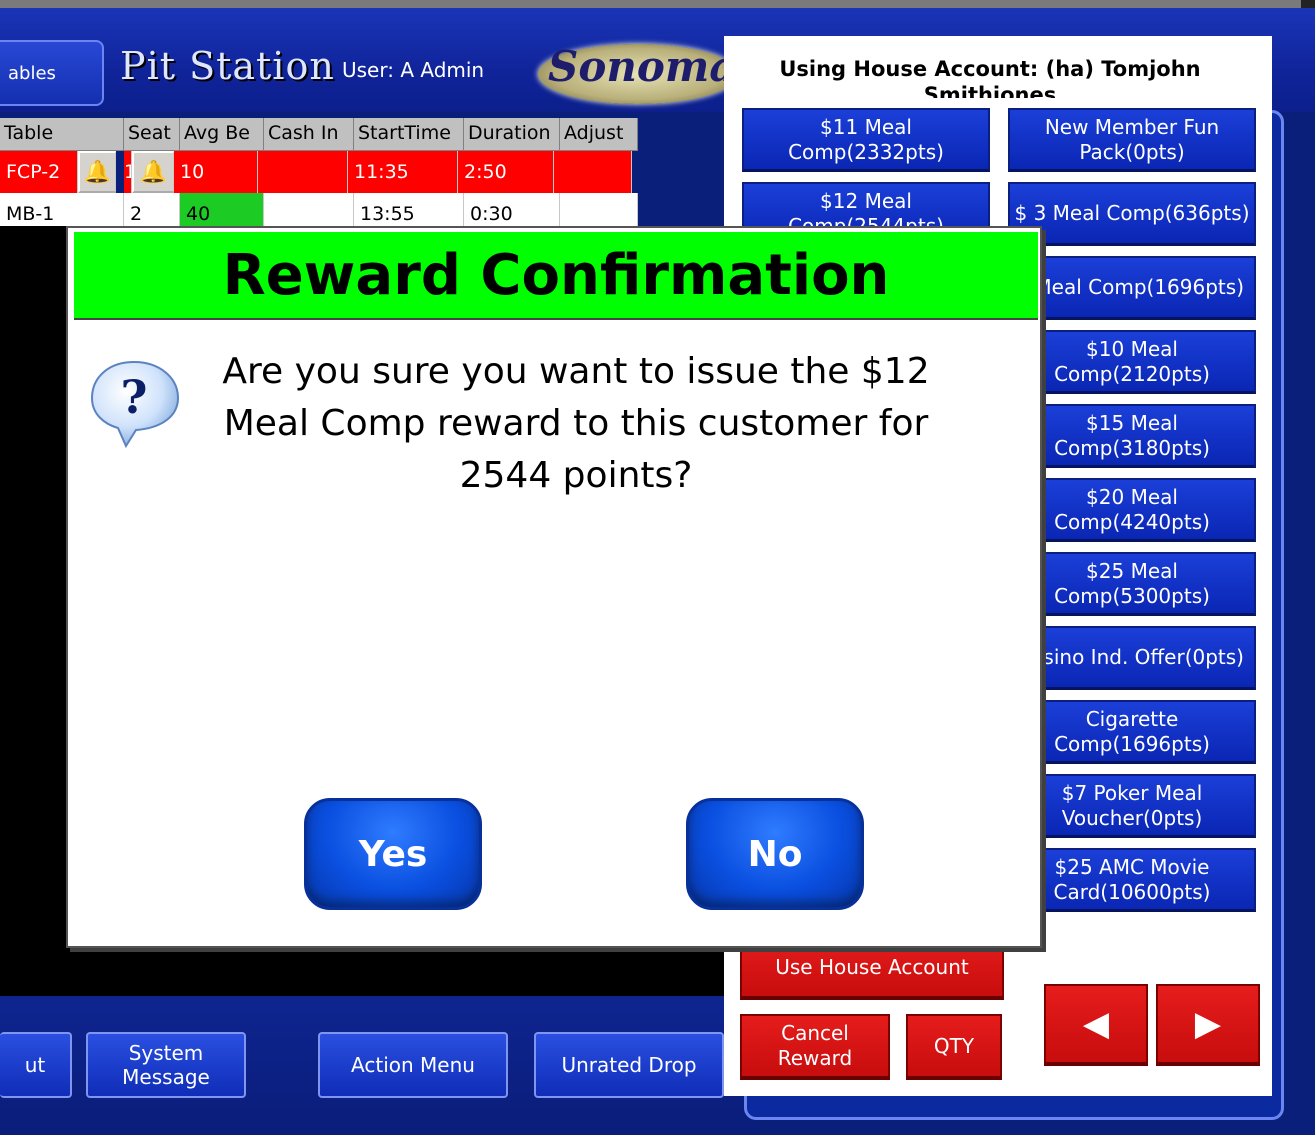 The width and height of the screenshot is (1315, 1135). What do you see at coordinates (62, 134) in the screenshot?
I see `column-header-table: Table` at bounding box center [62, 134].